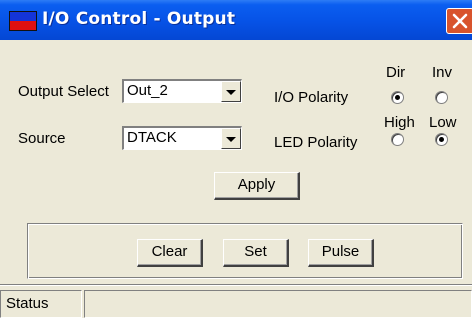 The width and height of the screenshot is (472, 318). What do you see at coordinates (182, 91) in the screenshot?
I see `output-select-dropdown: Out_2` at bounding box center [182, 91].